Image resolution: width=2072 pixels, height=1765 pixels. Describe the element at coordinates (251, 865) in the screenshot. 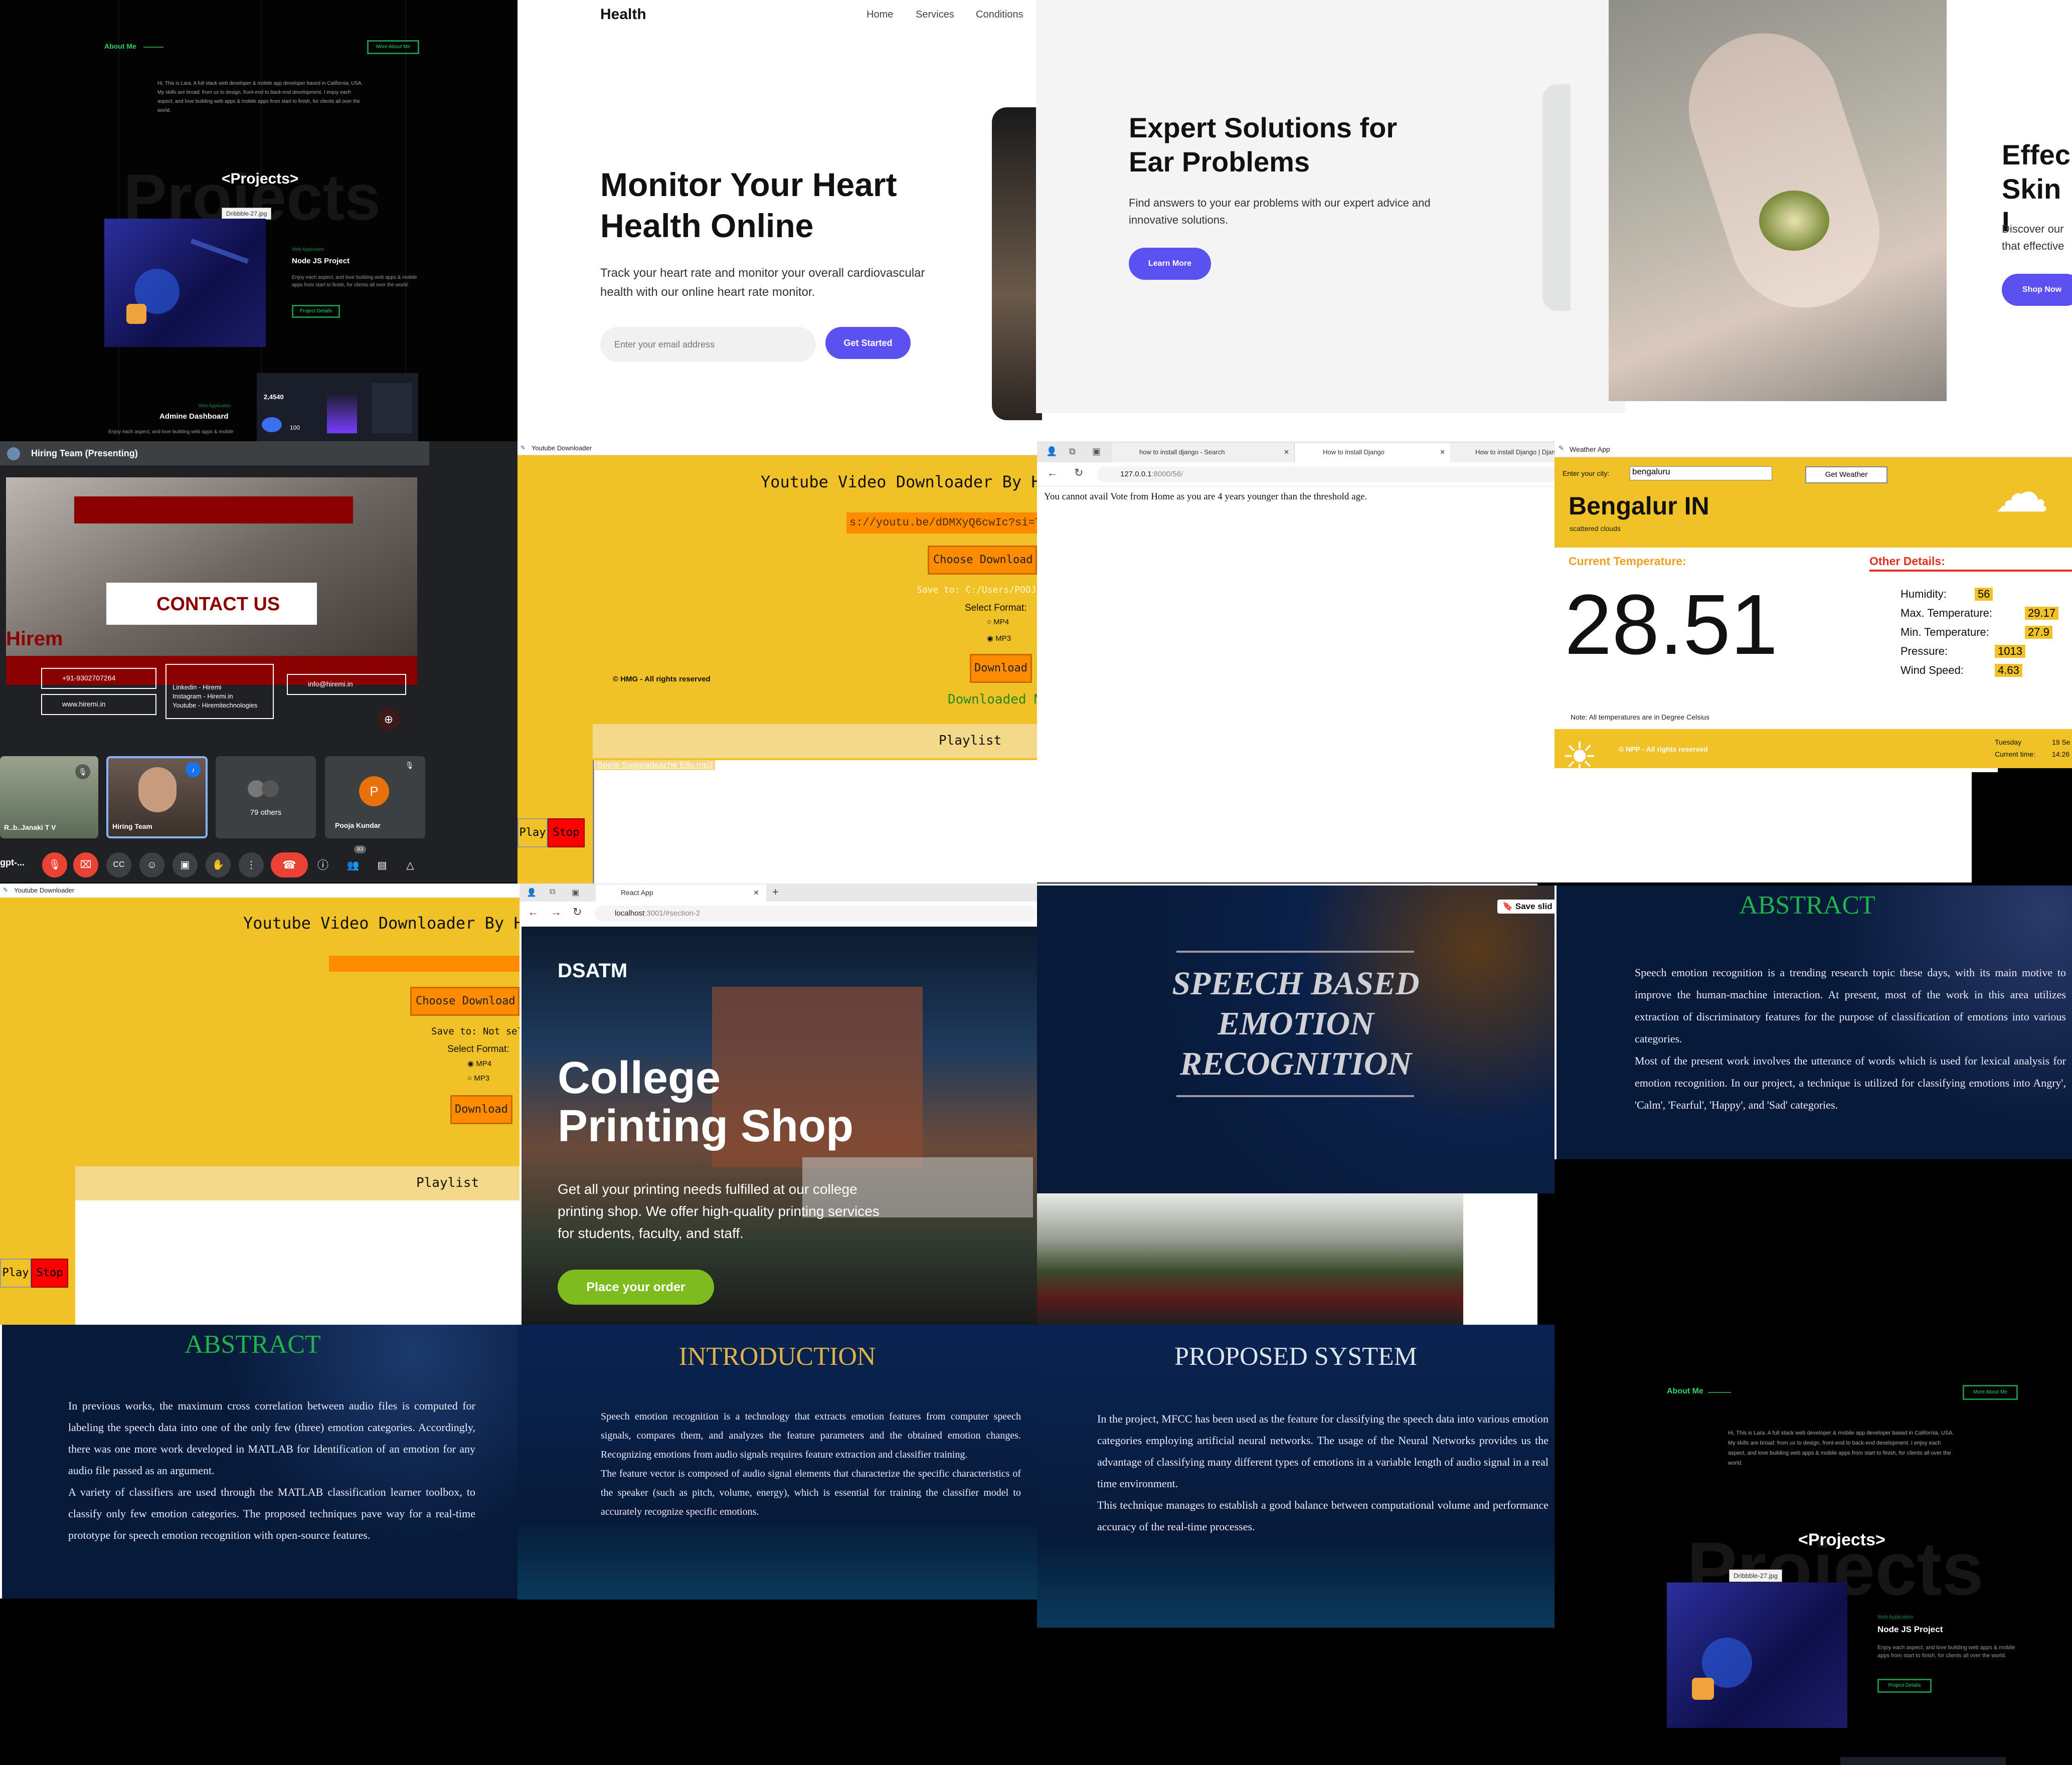

I see `more-options-button: ⋮` at that location.